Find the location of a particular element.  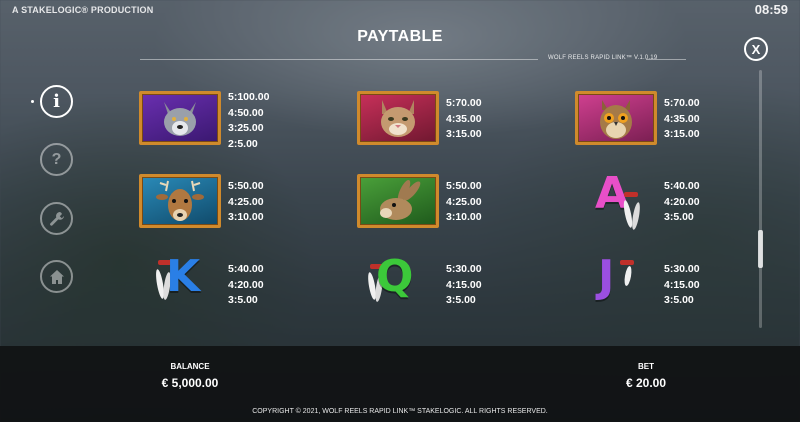

balance-value: € 5,000.00 is located at coordinates (190, 383).